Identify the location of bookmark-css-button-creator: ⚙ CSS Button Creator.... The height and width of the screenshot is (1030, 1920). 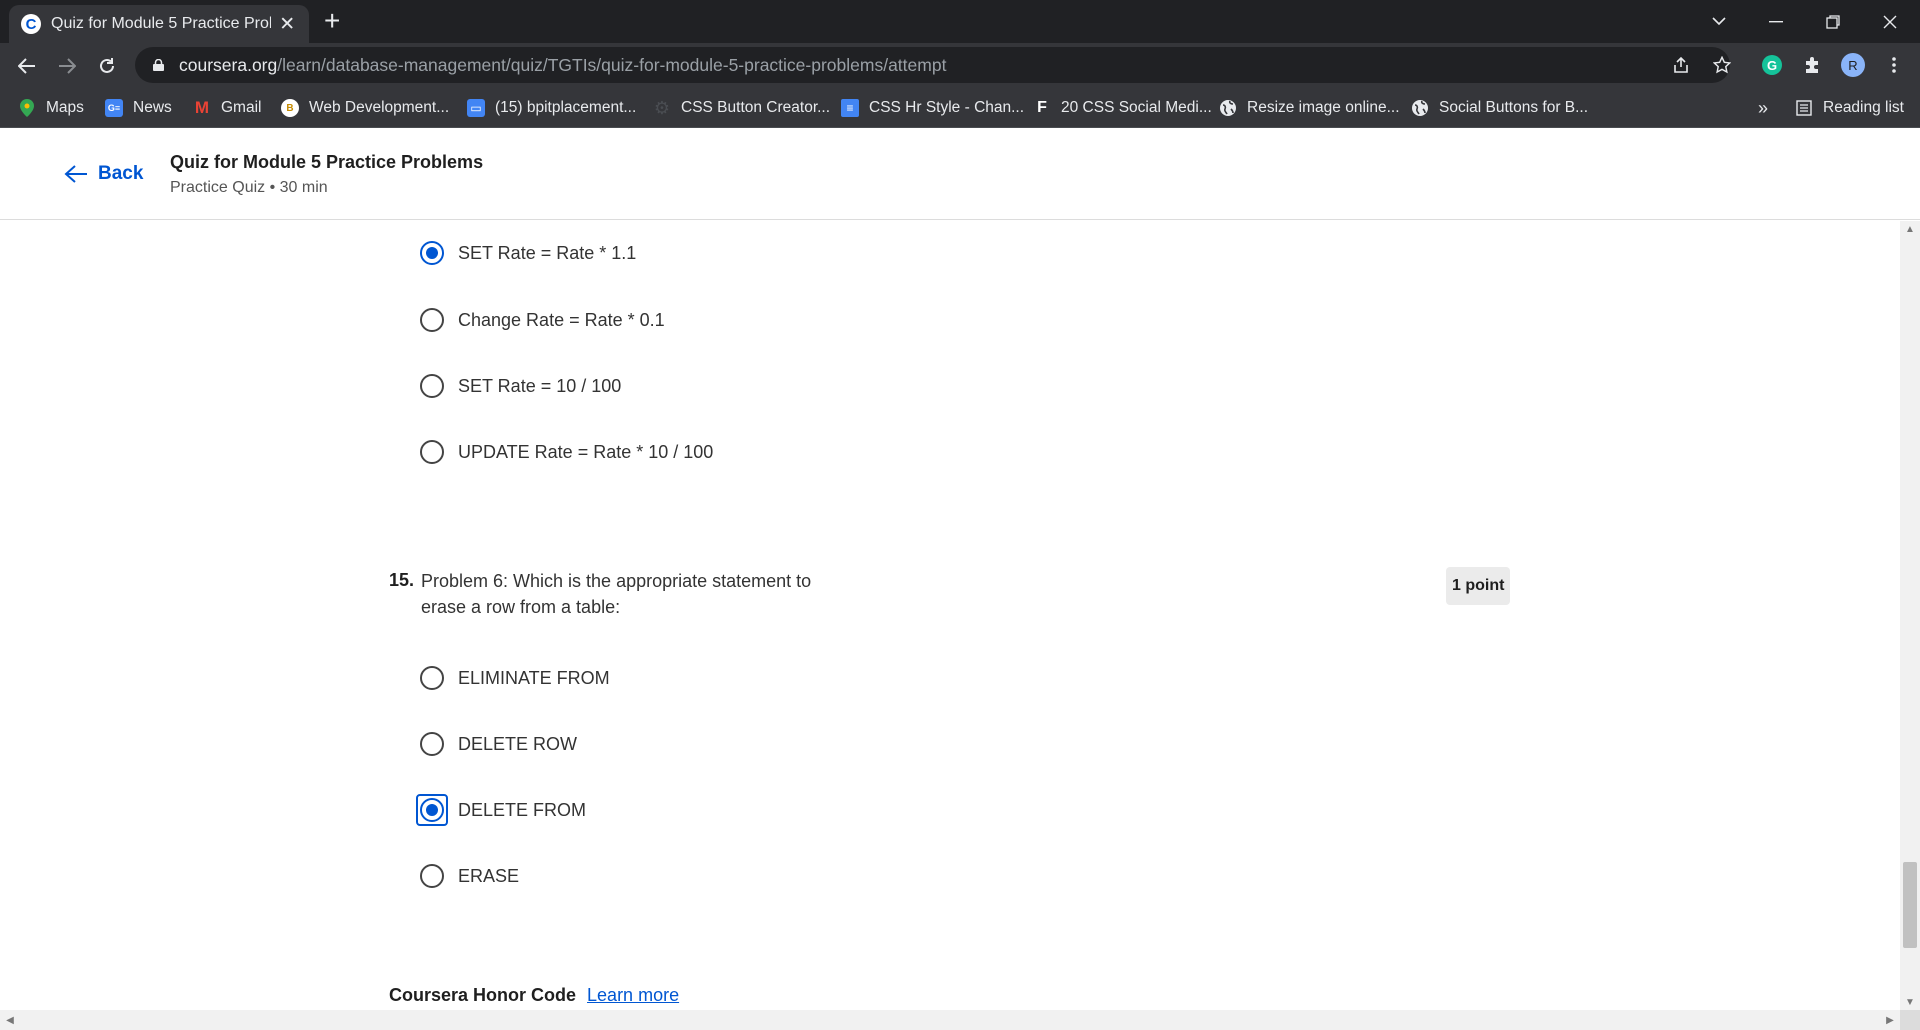
(741, 108).